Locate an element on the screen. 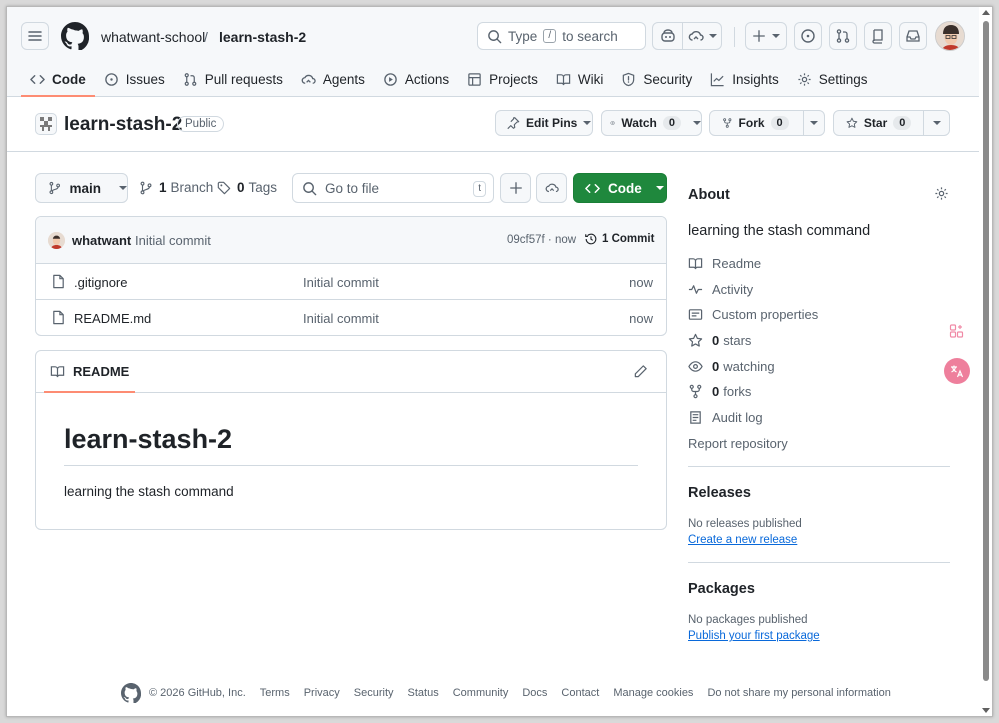 The width and height of the screenshot is (999, 723). vertical-scrollbar is located at coordinates (986, 361).